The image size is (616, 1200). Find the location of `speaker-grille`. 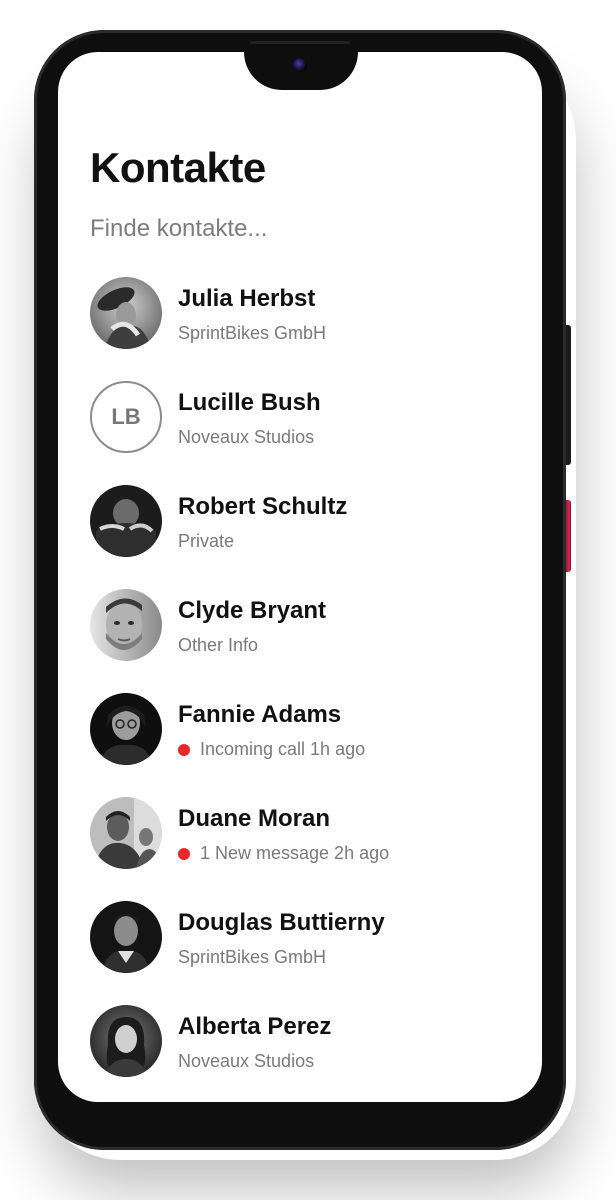

speaker-grille is located at coordinates (300, 42).